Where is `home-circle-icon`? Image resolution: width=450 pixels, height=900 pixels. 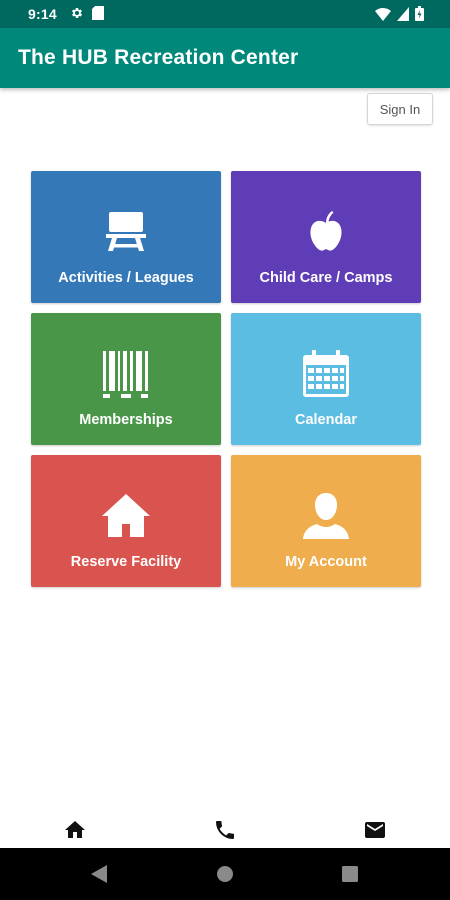 home-circle-icon is located at coordinates (225, 876).